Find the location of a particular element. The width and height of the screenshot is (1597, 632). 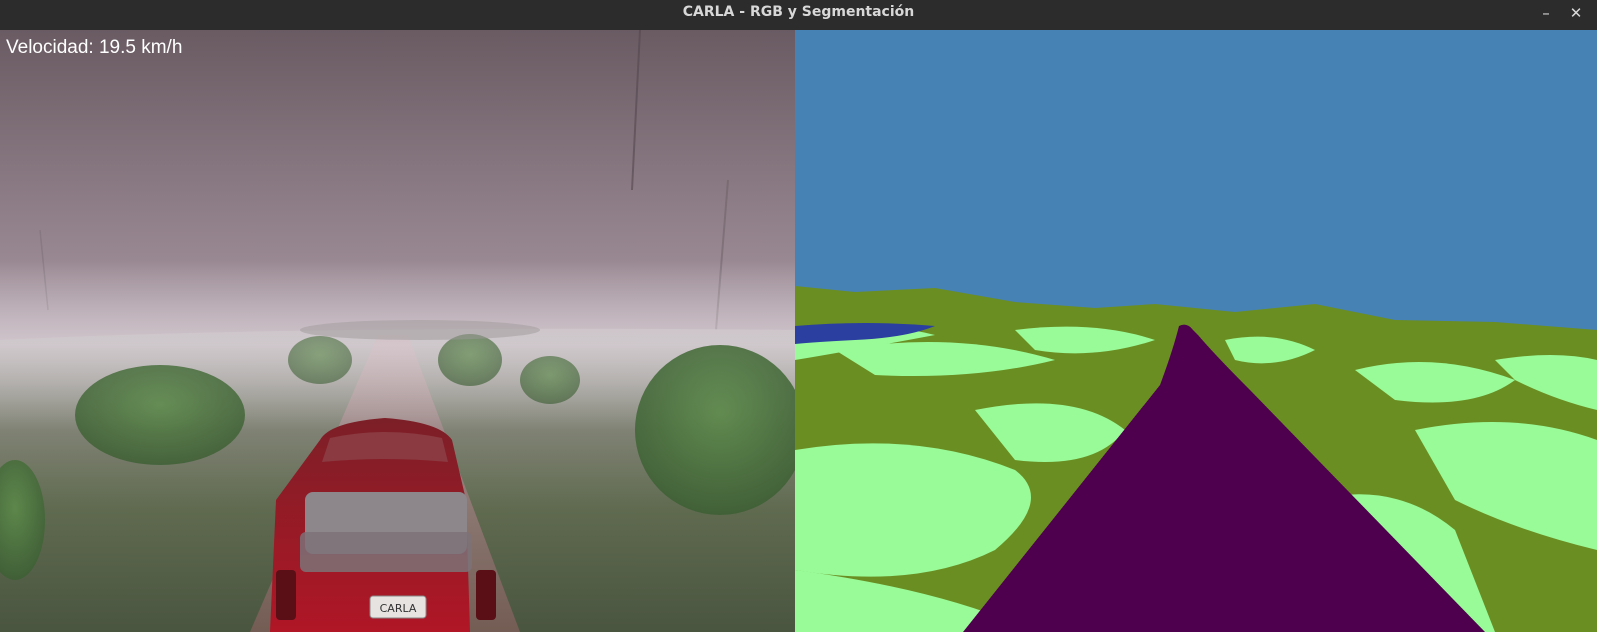

title-bar: CARLA - RGB y Segmentación – ✕ is located at coordinates (798, 15).